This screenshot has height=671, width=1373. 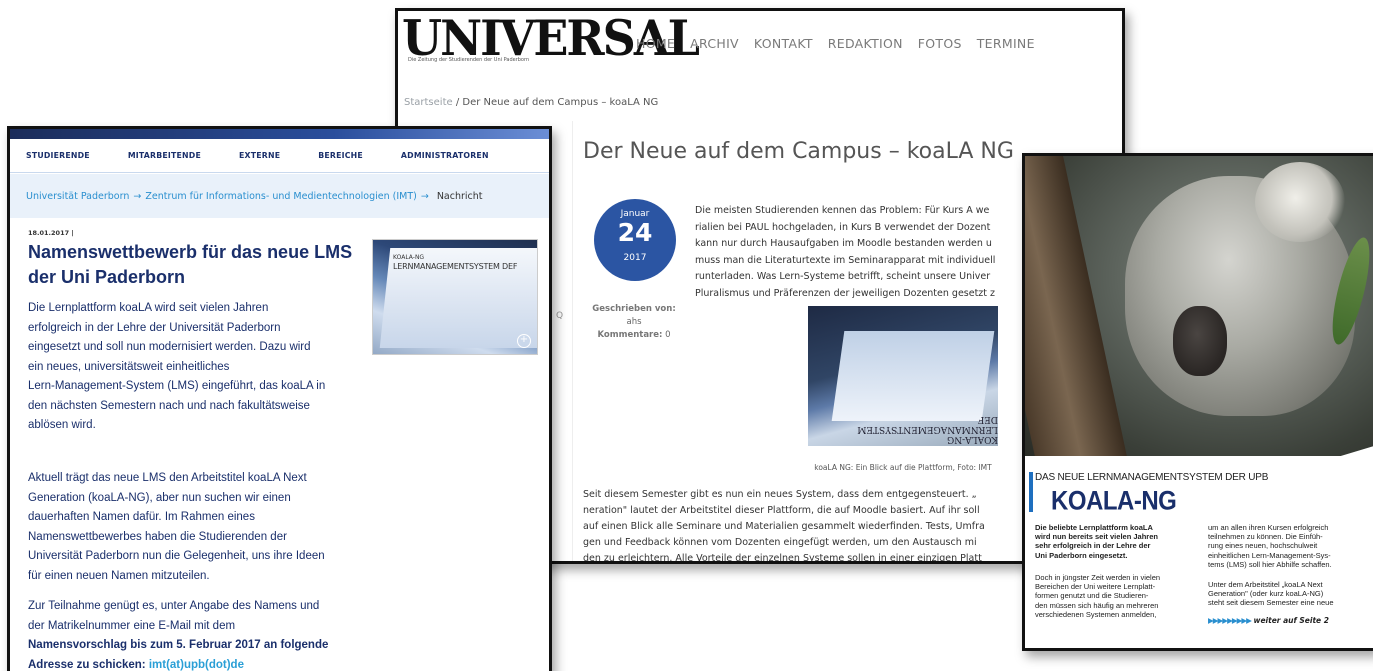 I want to click on comments-count: 0, so click(x=667, y=335).